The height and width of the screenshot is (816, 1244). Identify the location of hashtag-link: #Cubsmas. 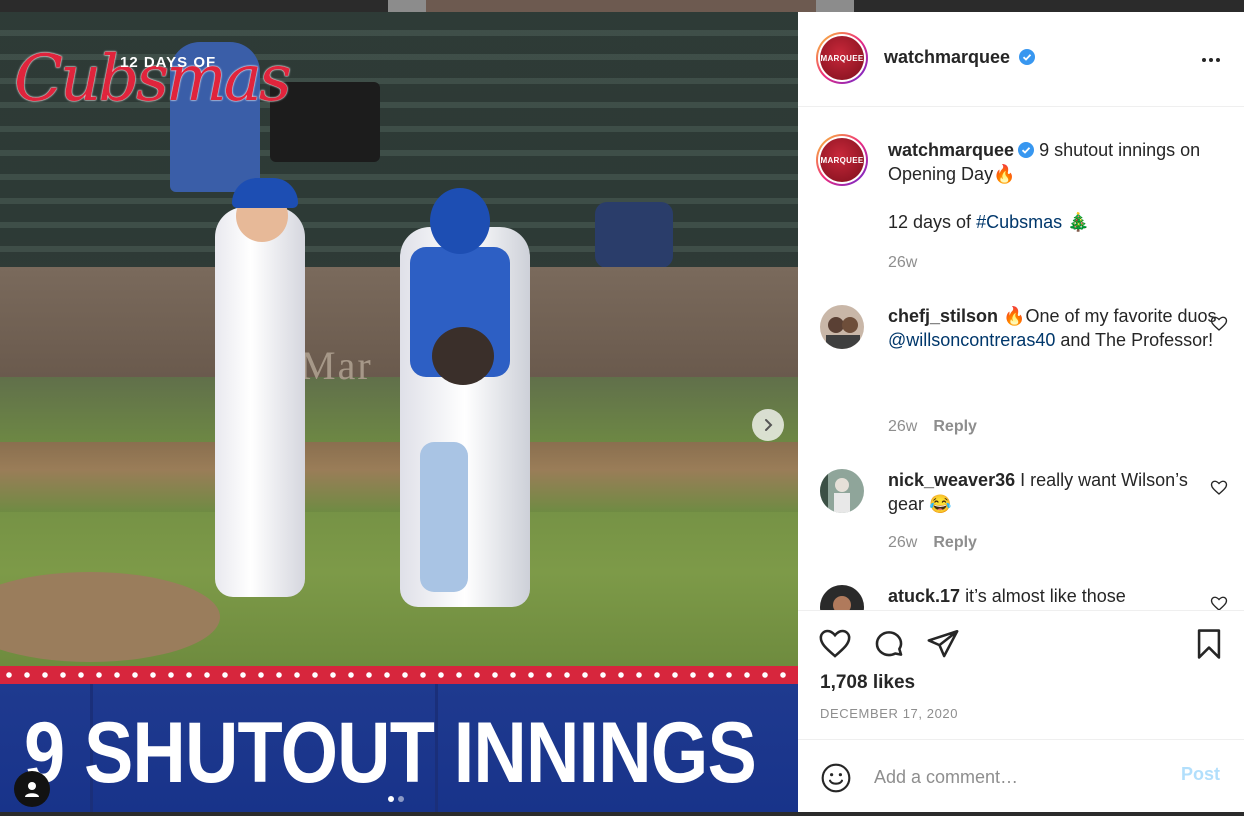
(1019, 222).